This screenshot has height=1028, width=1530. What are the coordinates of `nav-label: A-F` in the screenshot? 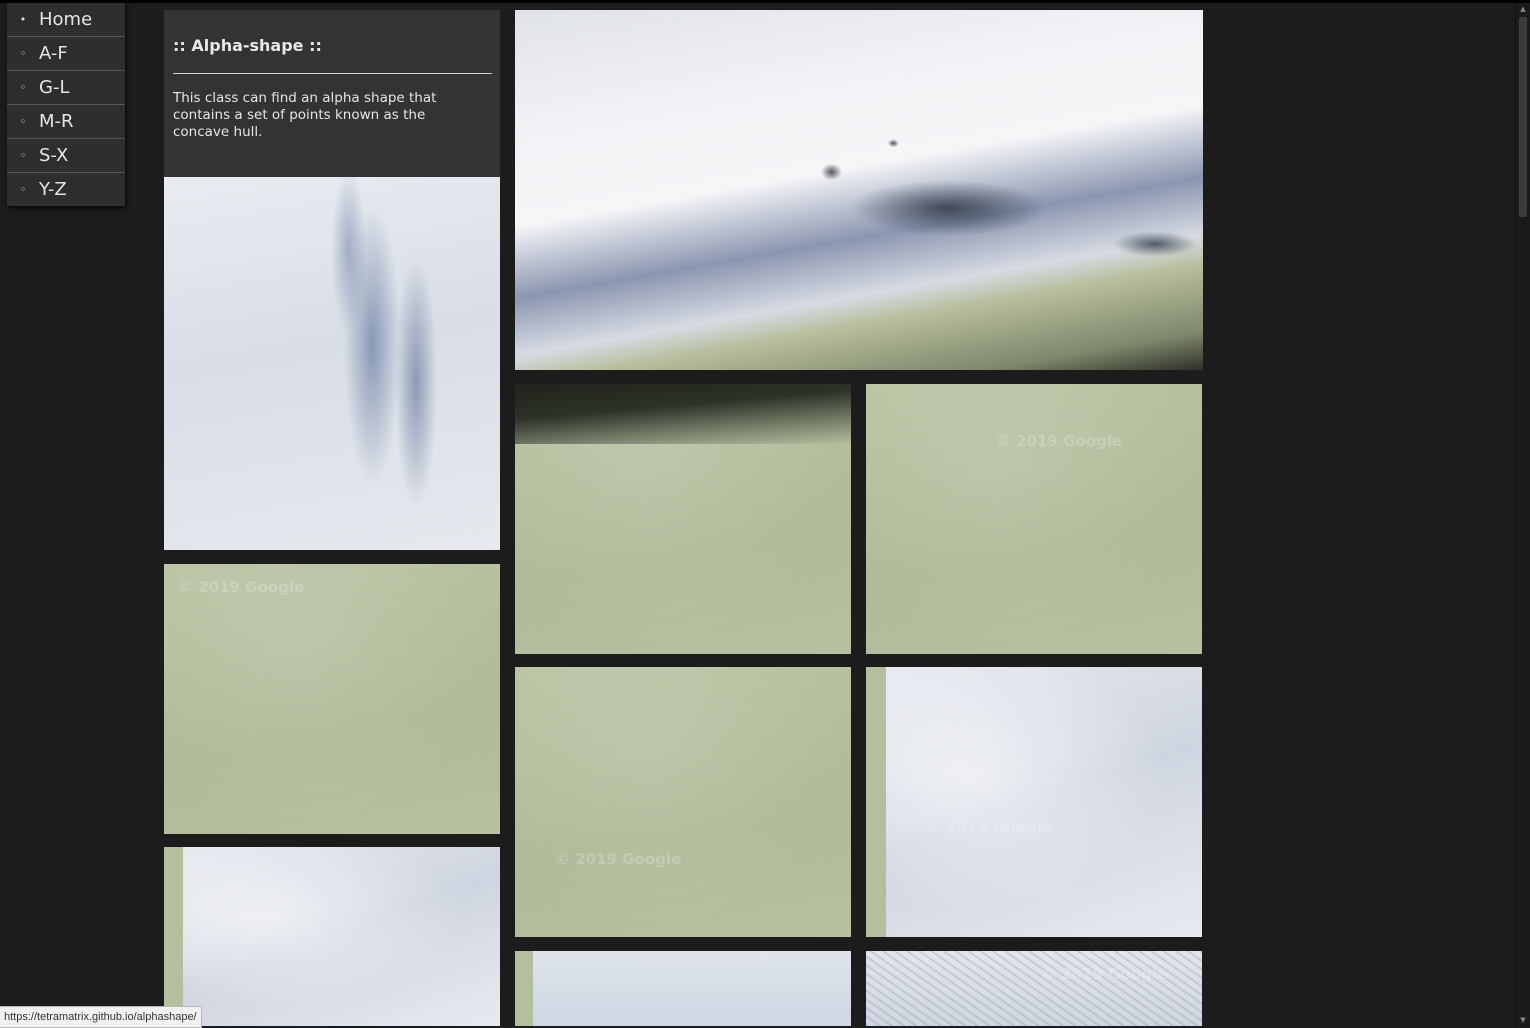 It's located at (53, 53).